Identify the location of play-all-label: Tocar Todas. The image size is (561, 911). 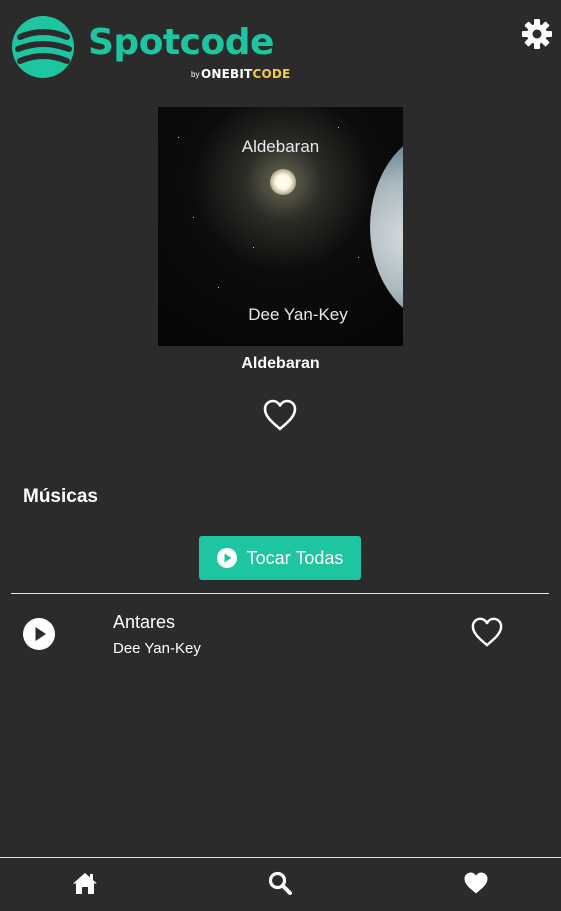
(295, 557).